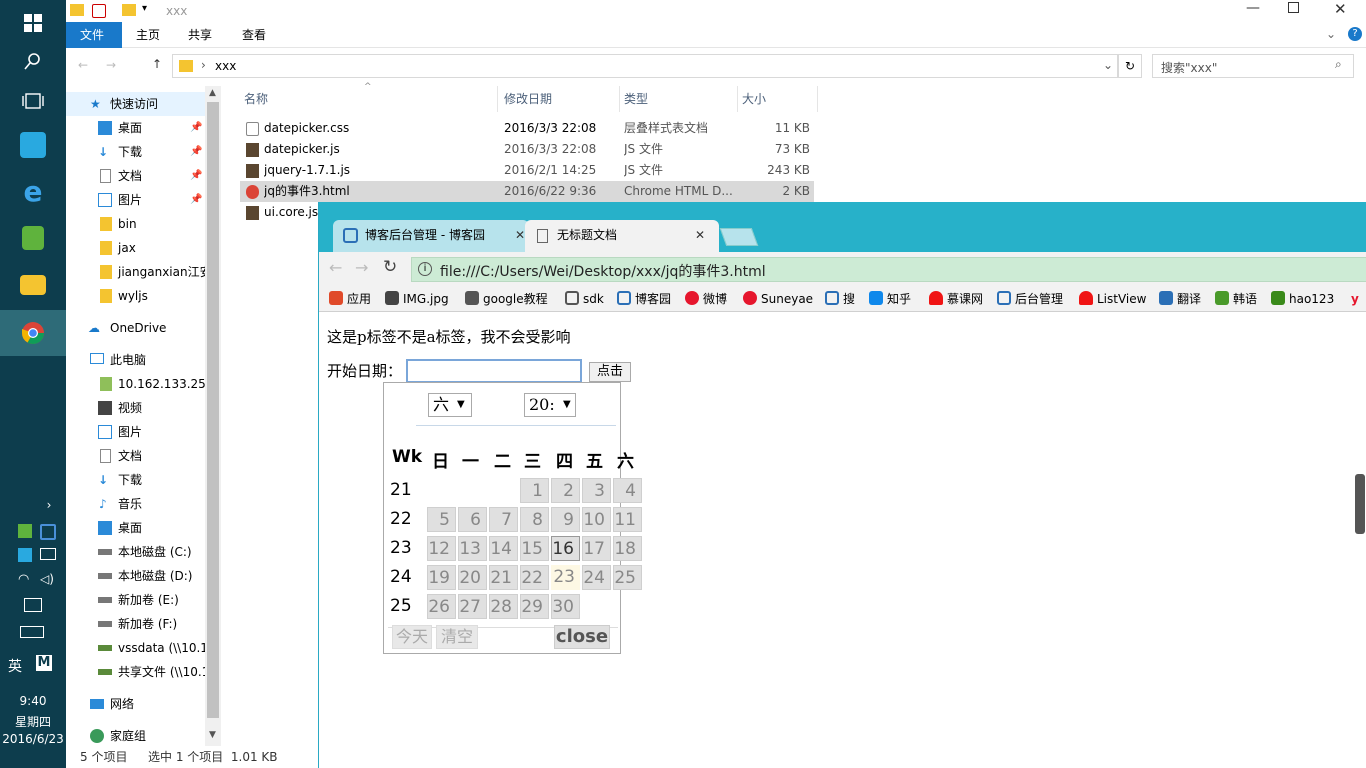 This screenshot has height=768, width=1366. What do you see at coordinates (1030, 299) in the screenshot?
I see `bookmark-admin: 后台管理` at bounding box center [1030, 299].